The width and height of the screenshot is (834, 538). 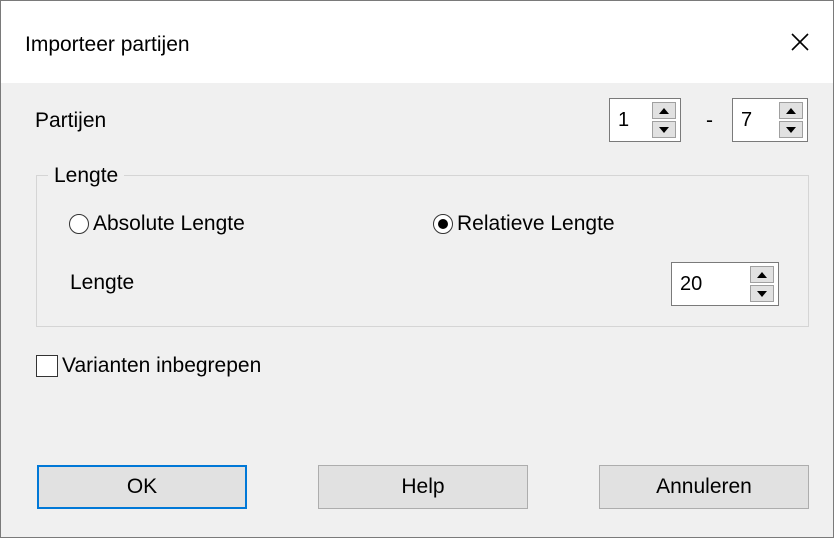 What do you see at coordinates (162, 365) in the screenshot?
I see `varianten-label: Varianten inbegrepen` at bounding box center [162, 365].